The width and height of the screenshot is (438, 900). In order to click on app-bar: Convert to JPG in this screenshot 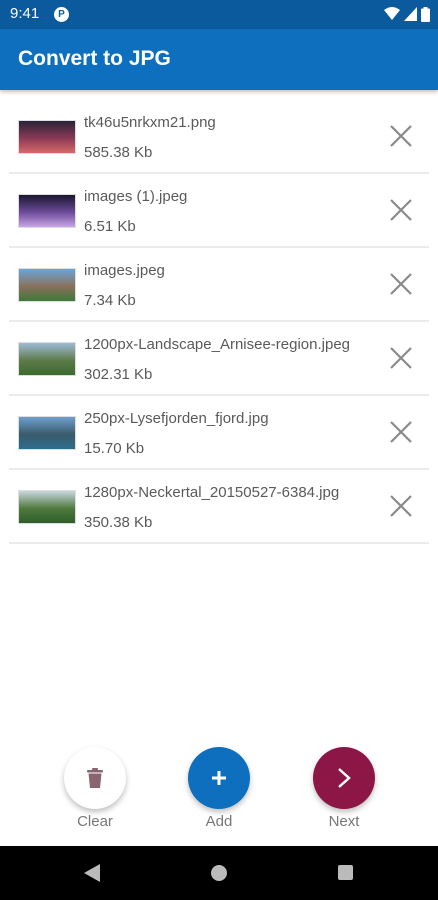, I will do `click(219, 59)`.